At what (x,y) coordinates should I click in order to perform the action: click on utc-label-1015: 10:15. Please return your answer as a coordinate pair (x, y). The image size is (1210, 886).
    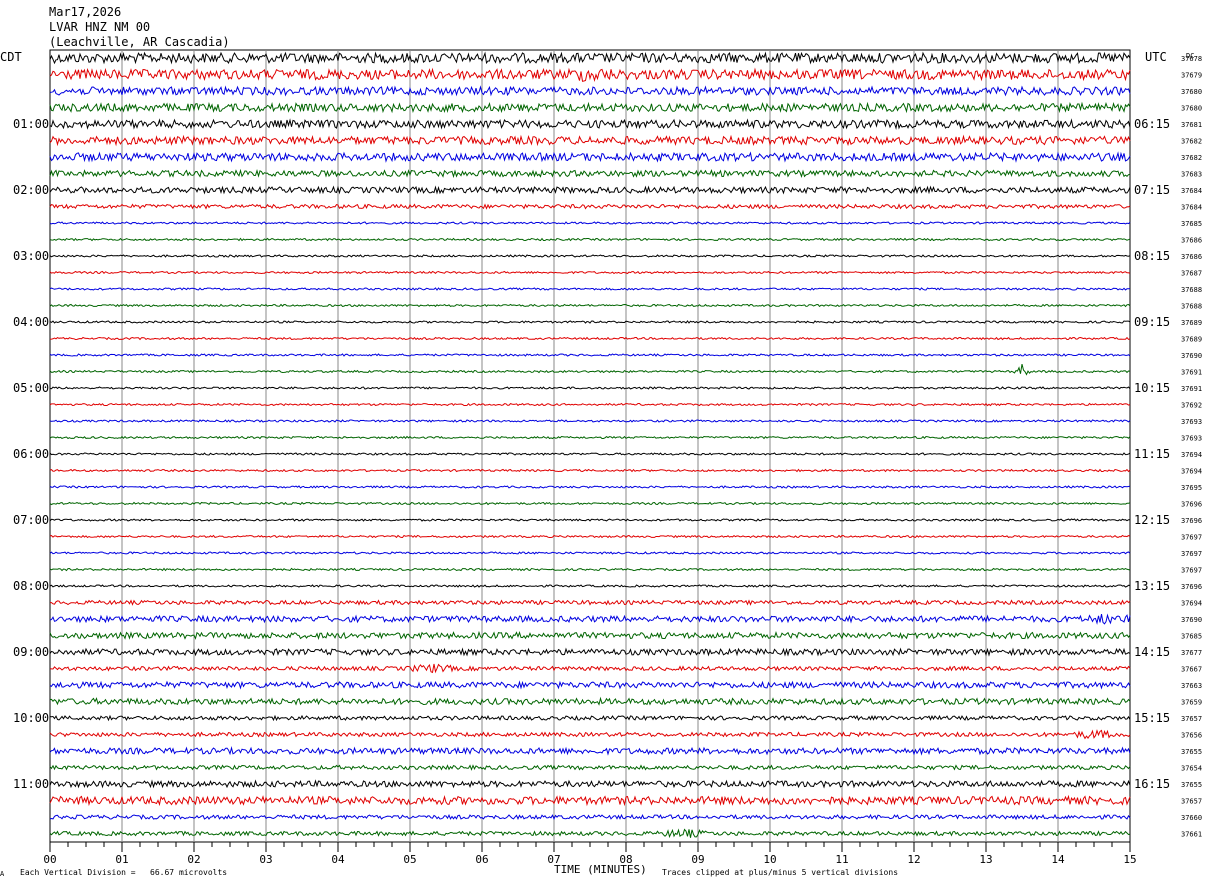
    Looking at the image, I should click on (1152, 388).